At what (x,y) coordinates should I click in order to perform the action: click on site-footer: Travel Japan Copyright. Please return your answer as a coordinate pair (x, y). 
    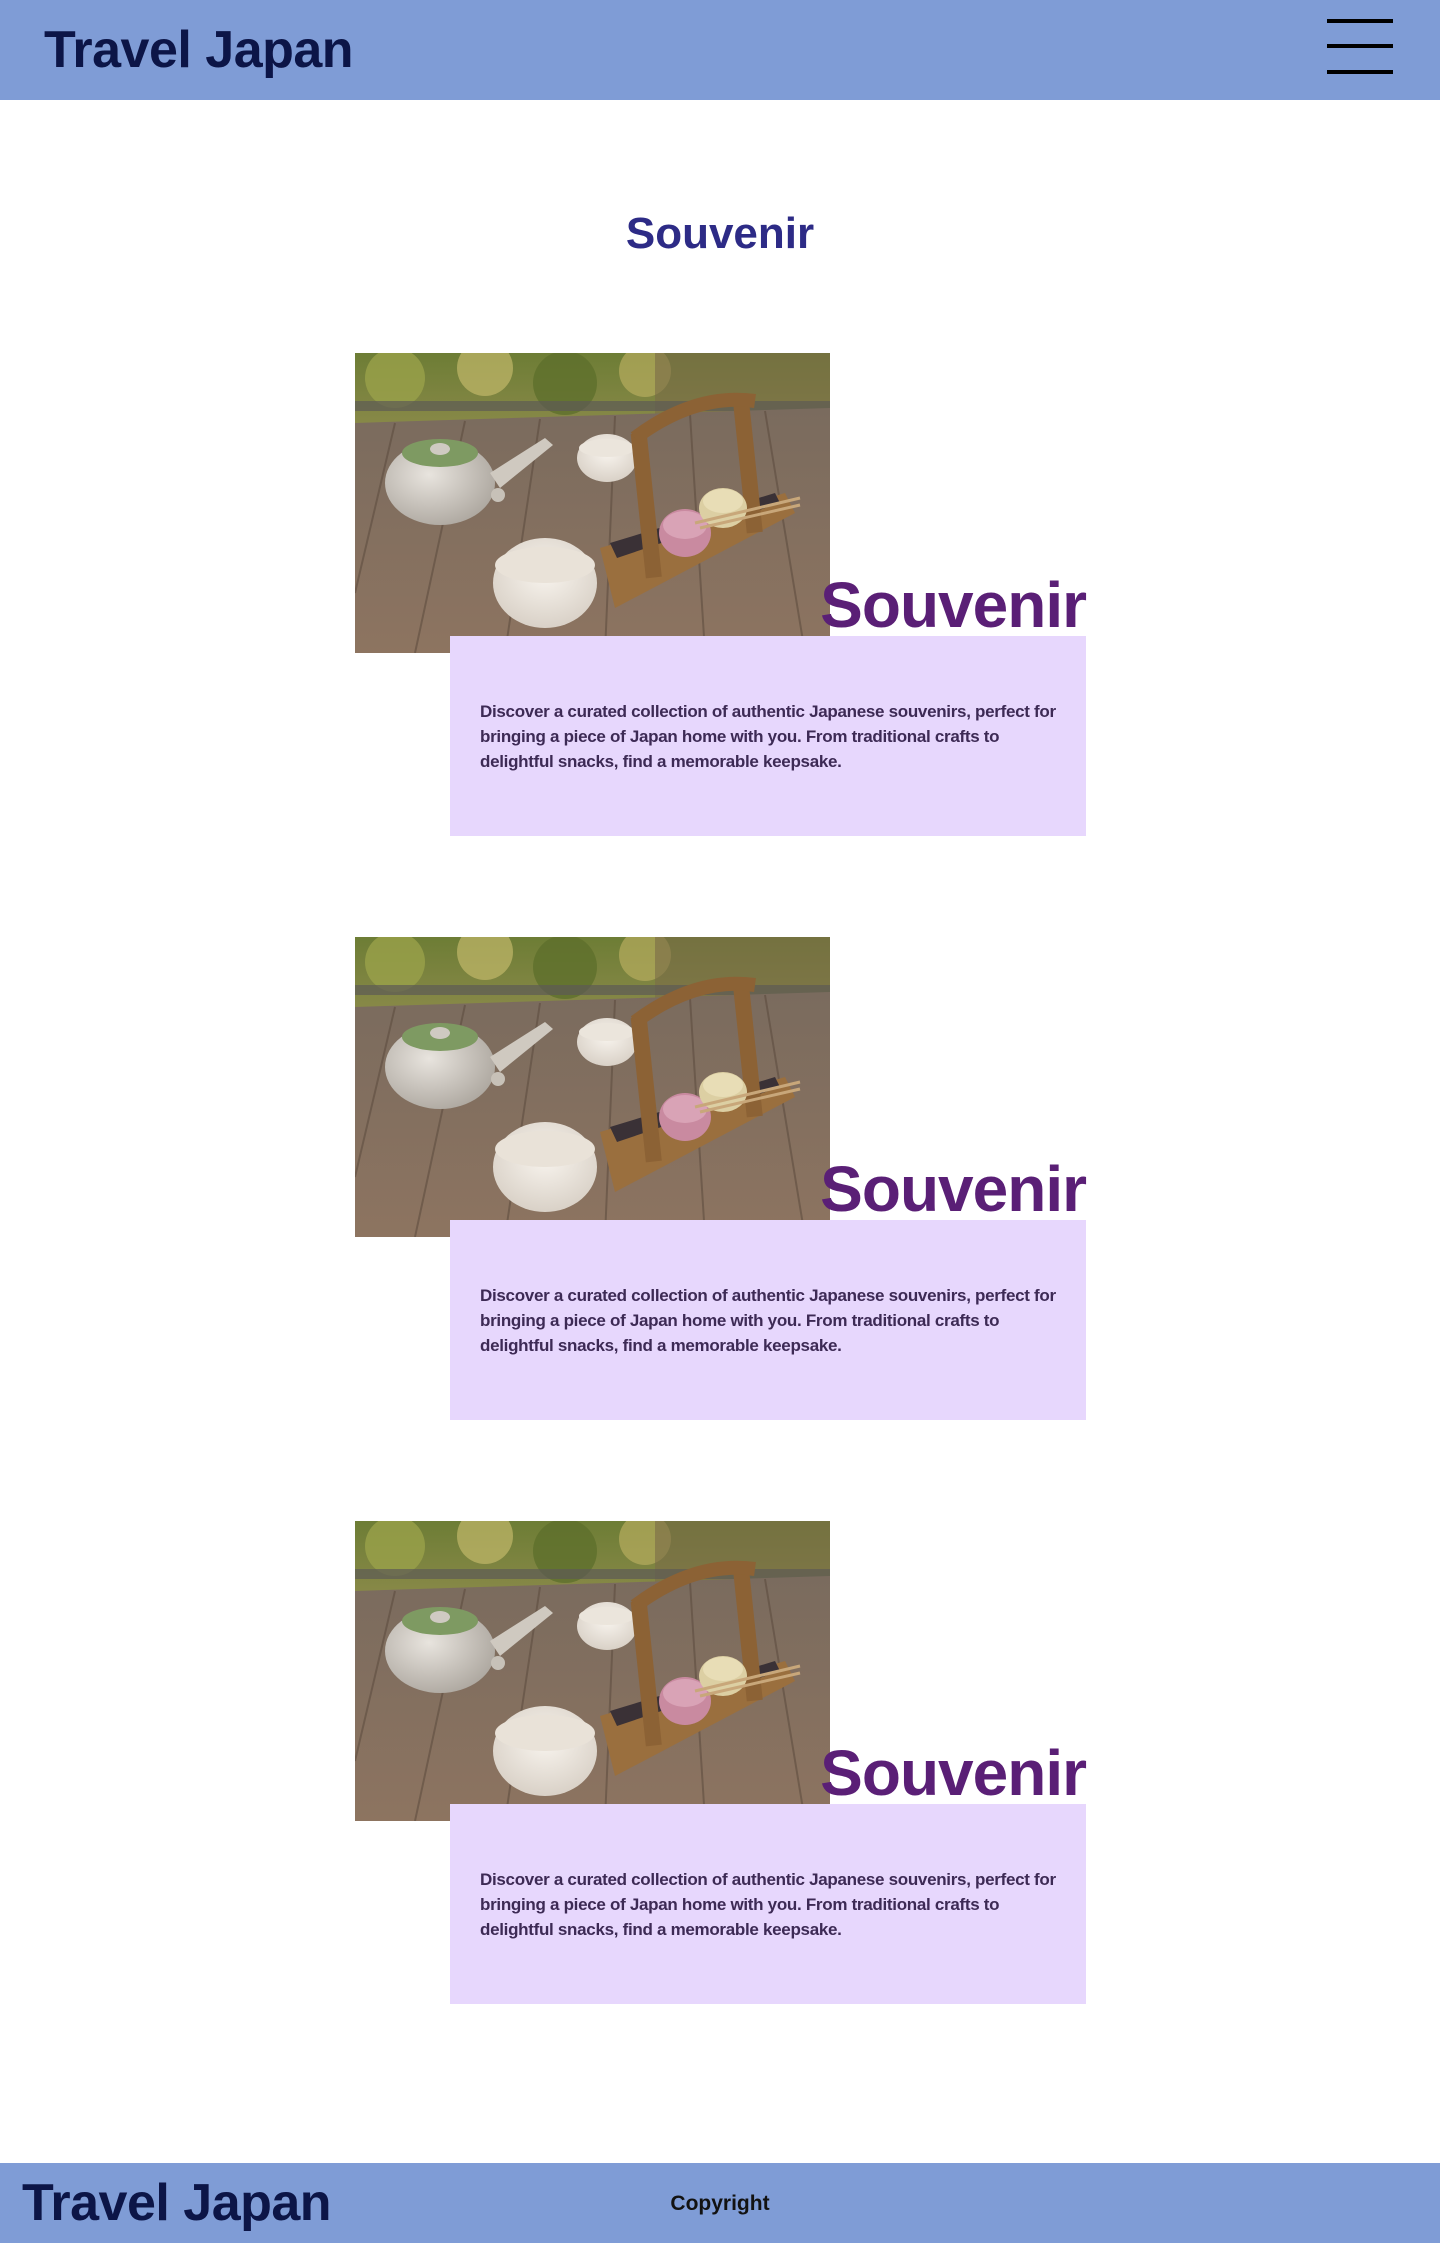
    Looking at the image, I should click on (720, 2203).